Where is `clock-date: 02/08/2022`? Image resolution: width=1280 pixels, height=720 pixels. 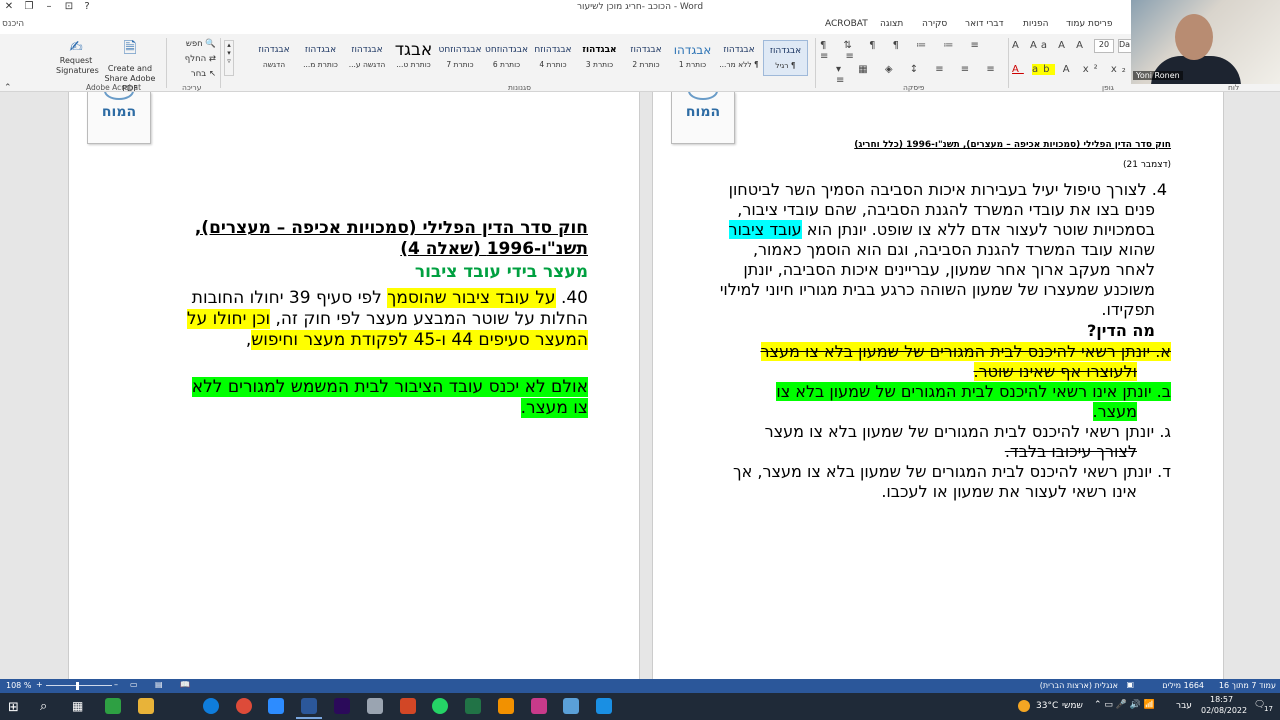 clock-date: 02/08/2022 is located at coordinates (1224, 710).